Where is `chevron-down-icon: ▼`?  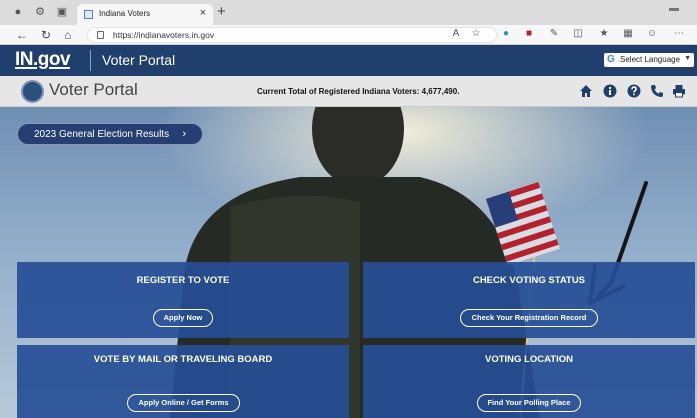
chevron-down-icon: ▼ is located at coordinates (687, 58).